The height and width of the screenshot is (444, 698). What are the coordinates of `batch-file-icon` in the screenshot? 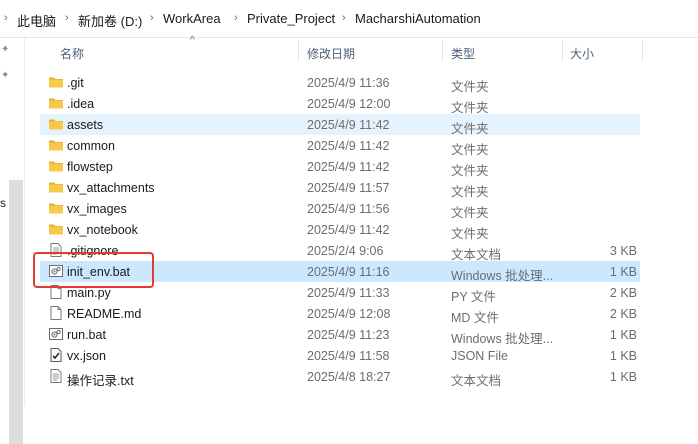 It's located at (56, 334).